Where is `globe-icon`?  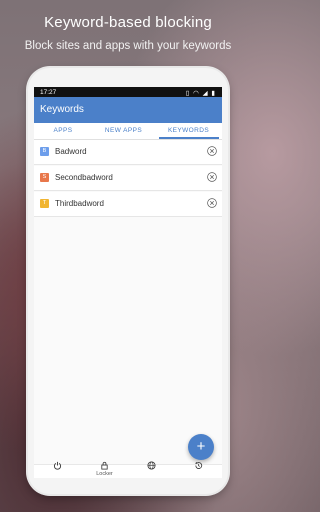 globe-icon is located at coordinates (151, 465).